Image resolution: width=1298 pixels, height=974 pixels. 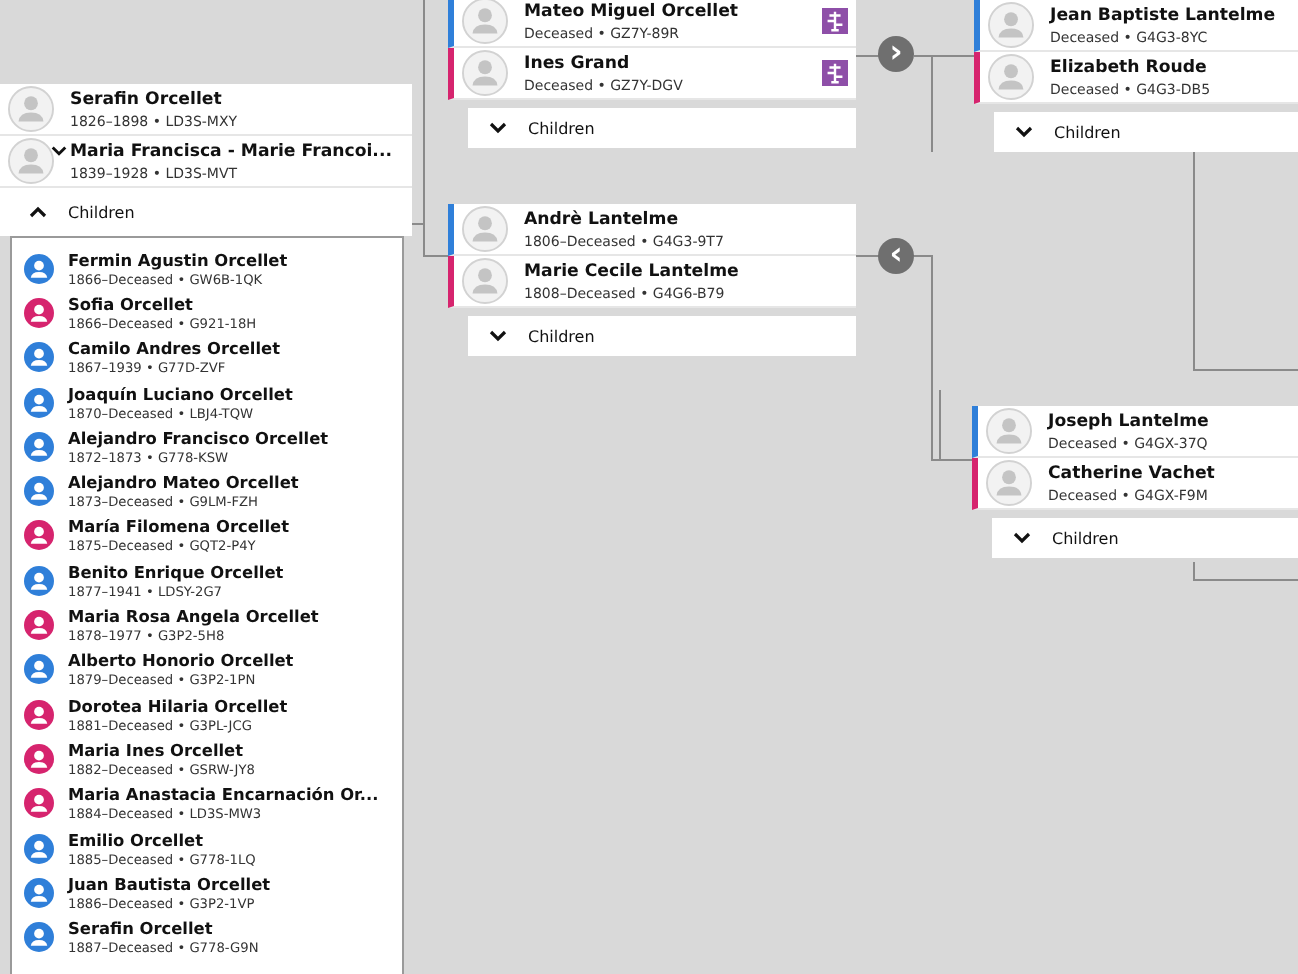 What do you see at coordinates (181, 660) in the screenshot?
I see `child-name: Alberto Honorio Orcellet` at bounding box center [181, 660].